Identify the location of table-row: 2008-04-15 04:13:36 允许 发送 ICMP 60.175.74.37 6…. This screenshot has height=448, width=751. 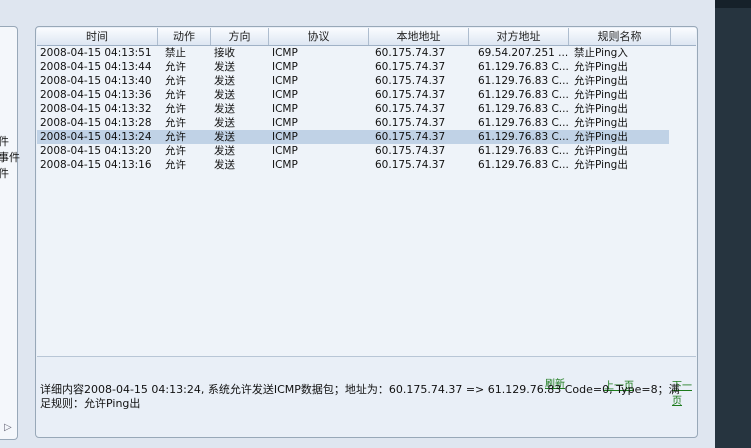
(353, 95).